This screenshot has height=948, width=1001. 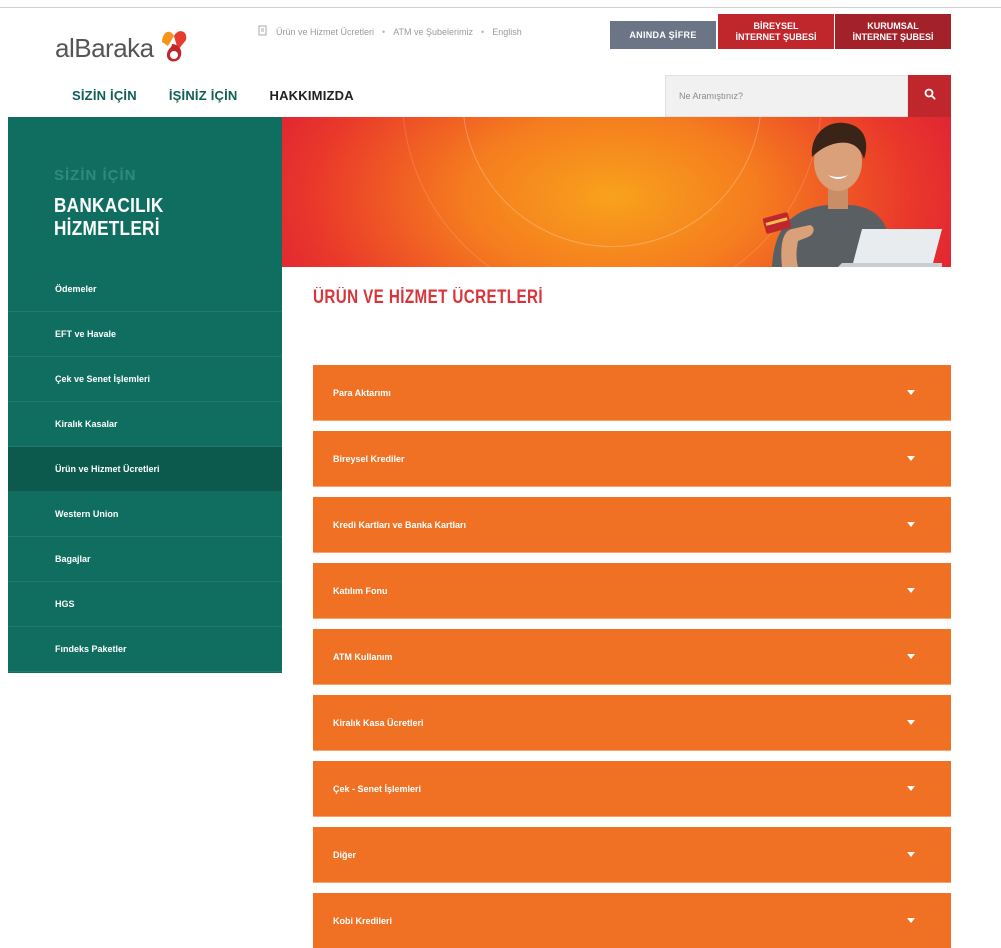 What do you see at coordinates (145, 559) in the screenshot?
I see `sidebar-item-bagajlar: Bagajlar` at bounding box center [145, 559].